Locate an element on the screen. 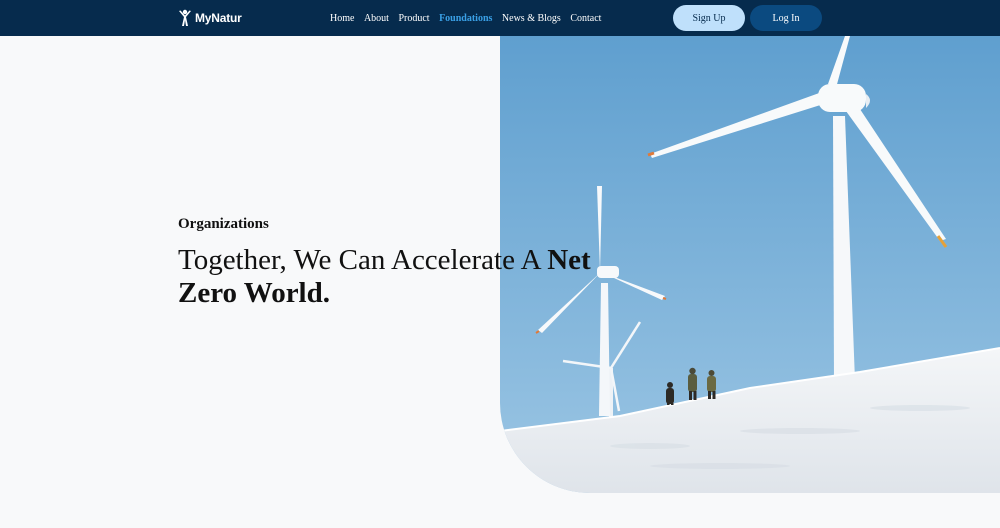 This screenshot has height=528, width=1000. hero-eyebrow: Organizations is located at coordinates (223, 224).